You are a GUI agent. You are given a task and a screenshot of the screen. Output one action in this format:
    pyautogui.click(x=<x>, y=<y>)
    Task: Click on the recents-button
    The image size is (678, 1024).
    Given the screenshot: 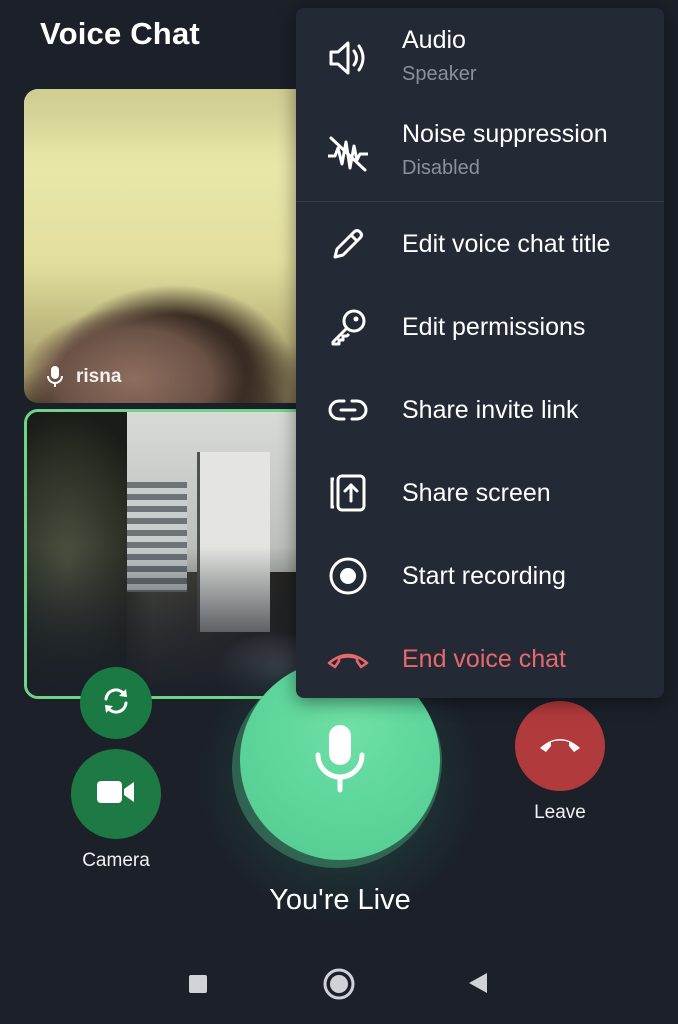 What is the action you would take?
    pyautogui.click(x=198, y=986)
    